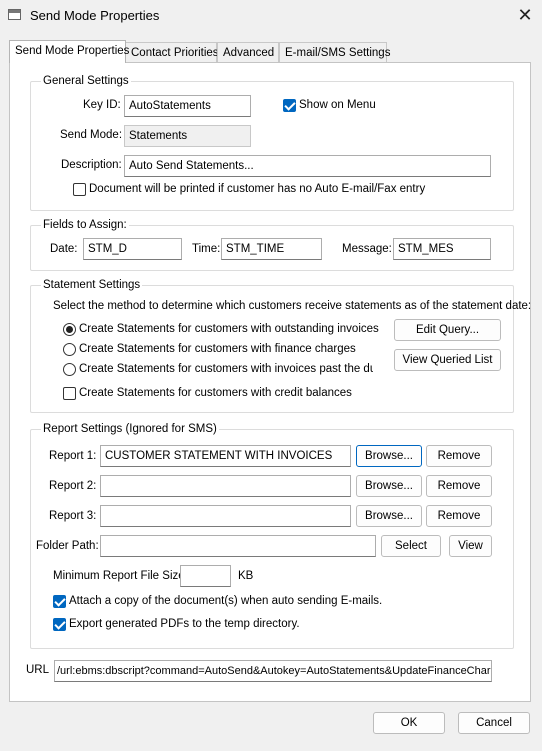 The width and height of the screenshot is (542, 751). Describe the element at coordinates (470, 546) in the screenshot. I see `folder-view-button: View` at that location.